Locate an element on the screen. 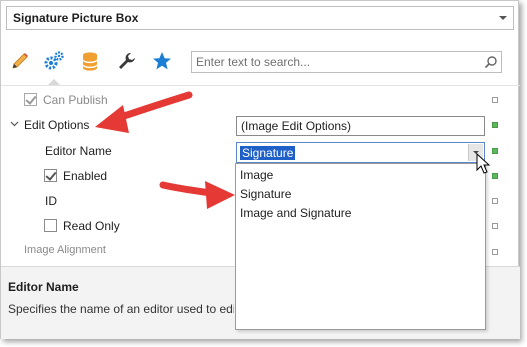 The height and width of the screenshot is (347, 527). can-publish-checkbox is located at coordinates (30, 99).